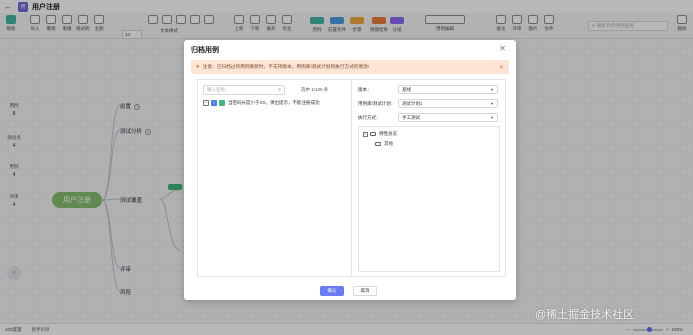 This screenshot has width=693, height=335. What do you see at coordinates (448, 103) in the screenshot?
I see `library-select: 测试计划1 ▼` at bounding box center [448, 103].